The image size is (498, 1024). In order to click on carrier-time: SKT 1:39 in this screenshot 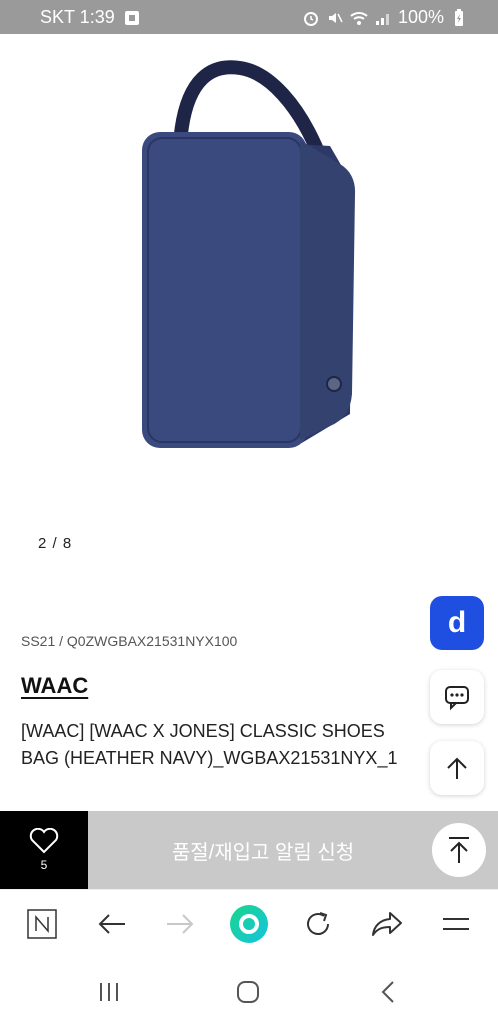, I will do `click(77, 17)`.